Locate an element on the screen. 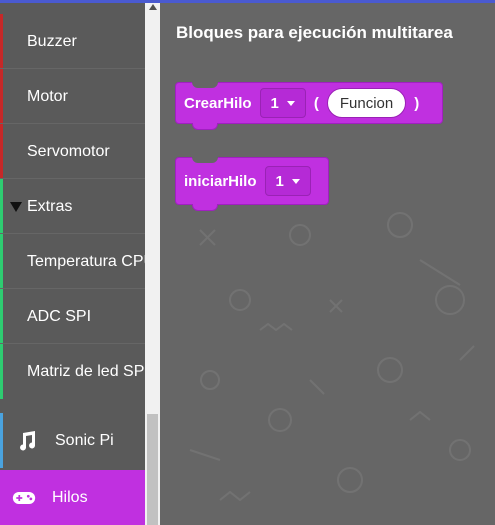  category-label: Hilos is located at coordinates (70, 497).